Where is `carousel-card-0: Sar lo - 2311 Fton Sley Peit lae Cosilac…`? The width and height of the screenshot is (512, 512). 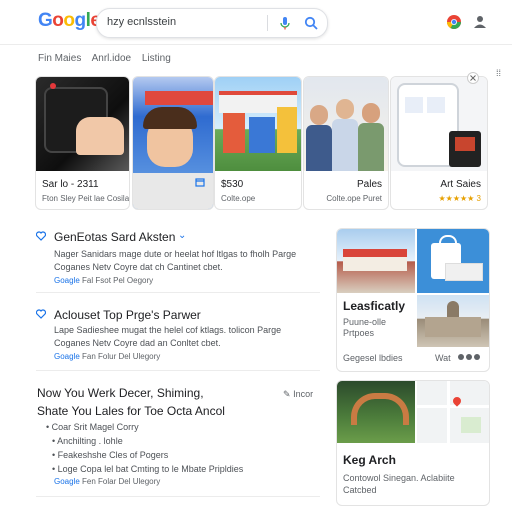
carousel-card-0: Sar lo - 2311 Fton Sley Peit lae Cosilac… is located at coordinates (82, 143).